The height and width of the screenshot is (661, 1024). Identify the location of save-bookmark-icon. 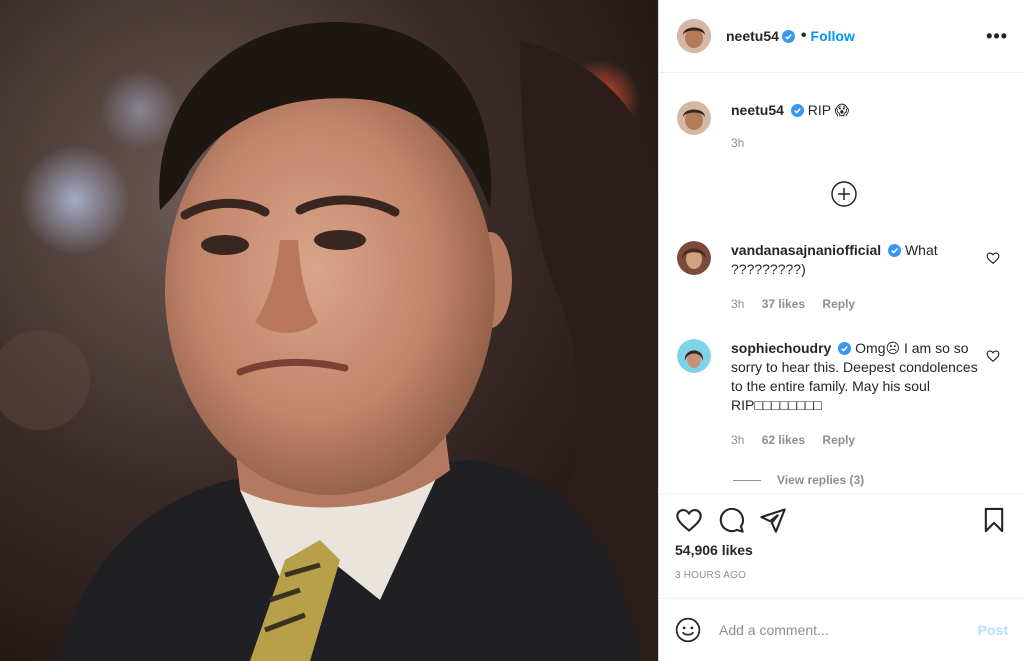
(994, 520).